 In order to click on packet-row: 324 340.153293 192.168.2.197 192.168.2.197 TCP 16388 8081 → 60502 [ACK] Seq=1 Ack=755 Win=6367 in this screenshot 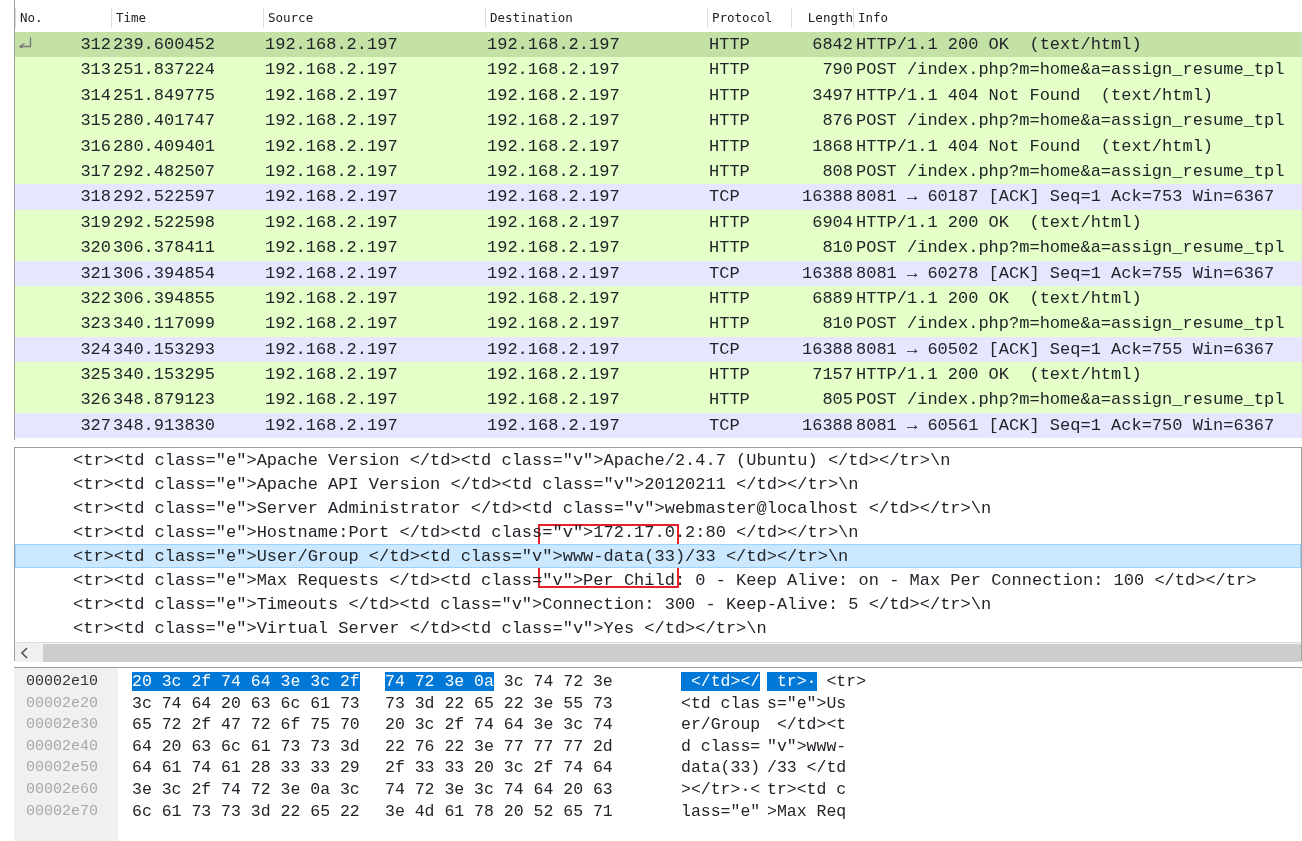, I will do `click(658, 349)`.